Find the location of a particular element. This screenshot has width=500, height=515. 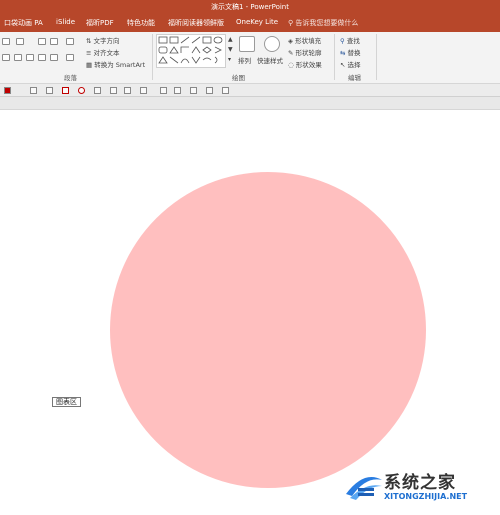

watermark-title: 系统之家 is located at coordinates (420, 483).